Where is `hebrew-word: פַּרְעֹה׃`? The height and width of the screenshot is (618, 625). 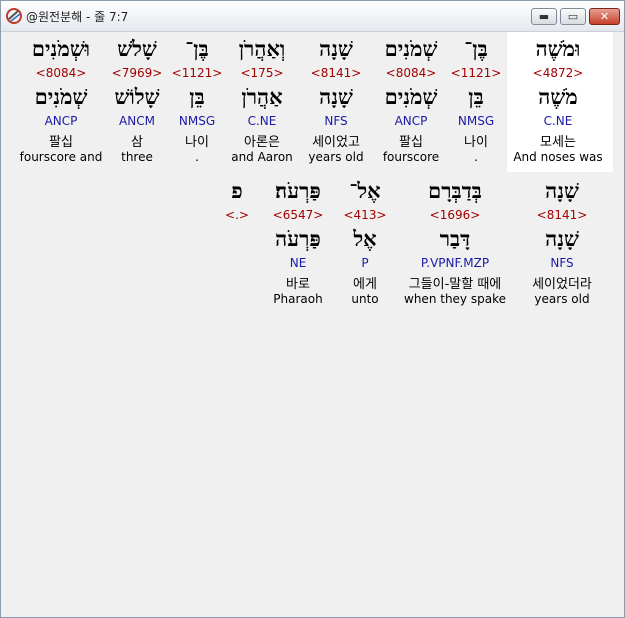
hebrew-word: פַּרְעֹה׃ is located at coordinates (298, 190).